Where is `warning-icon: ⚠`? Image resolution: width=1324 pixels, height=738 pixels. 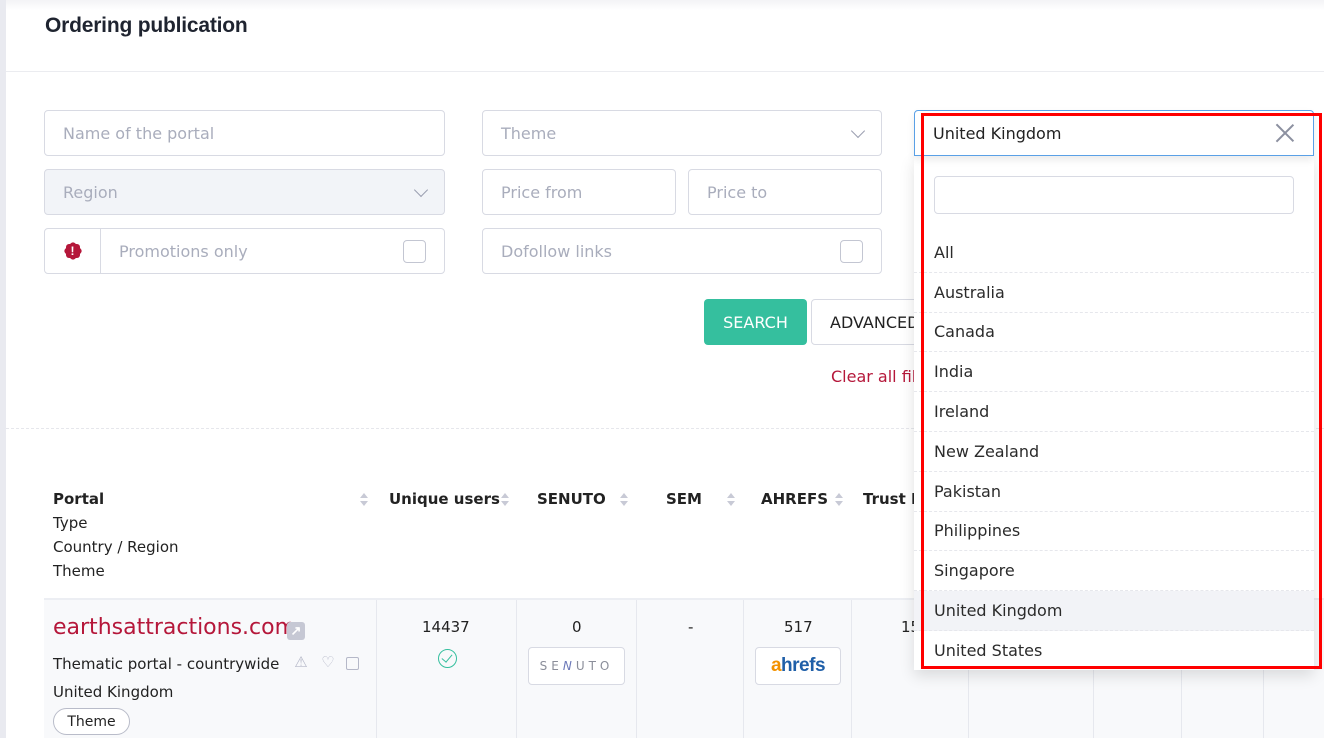 warning-icon: ⚠ is located at coordinates (301, 663).